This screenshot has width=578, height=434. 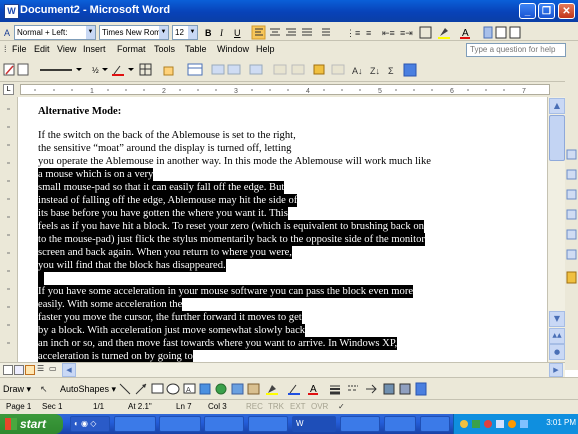 I want to click on print-layout-icon, so click(x=30, y=370).